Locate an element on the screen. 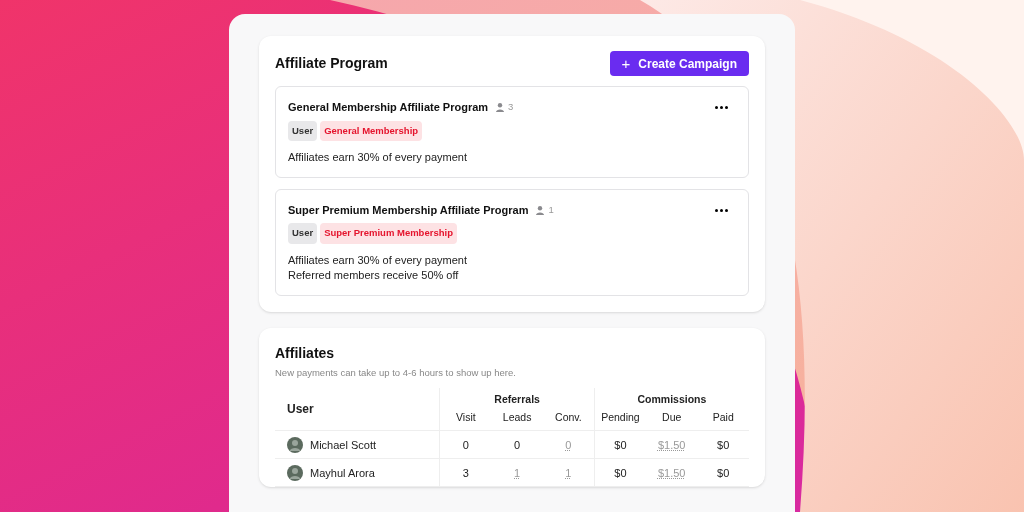  card-title: Affiliate Program is located at coordinates (331, 63).